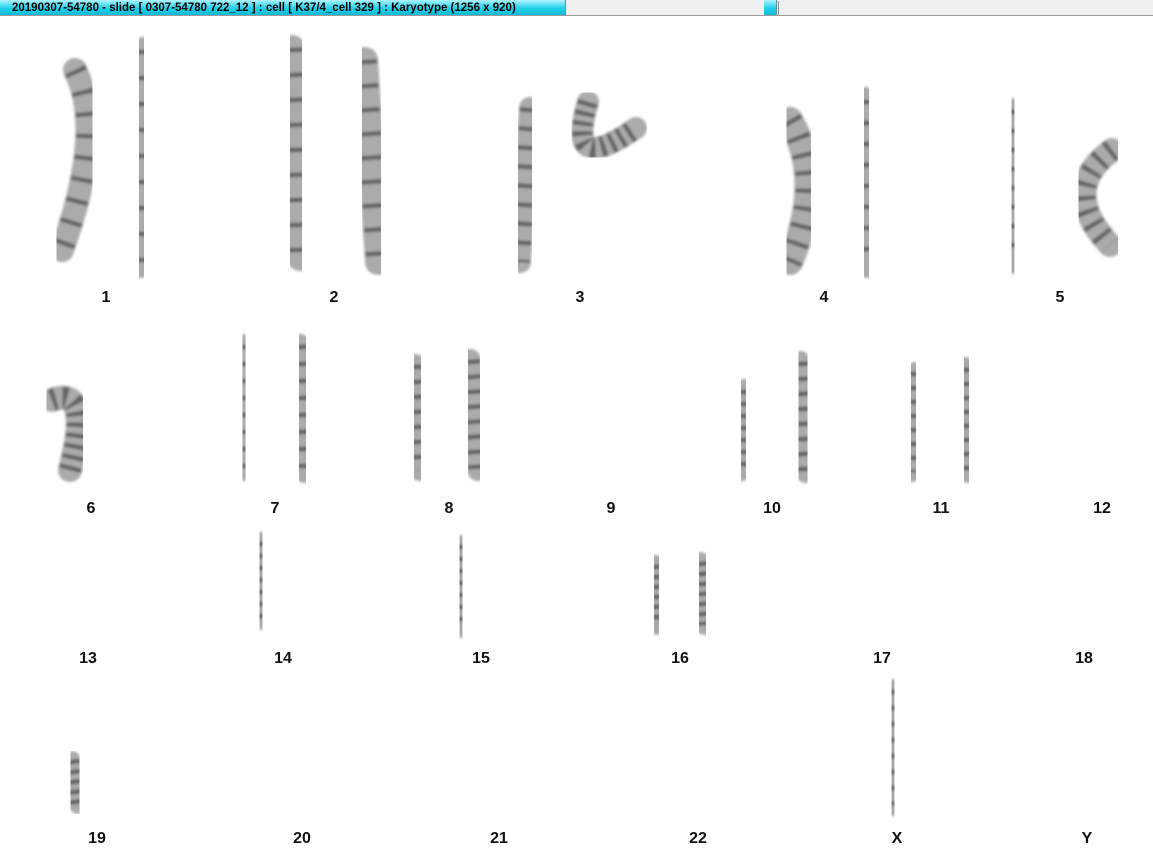 This screenshot has height=857, width=1153. I want to click on title-divider, so click(778, 8).